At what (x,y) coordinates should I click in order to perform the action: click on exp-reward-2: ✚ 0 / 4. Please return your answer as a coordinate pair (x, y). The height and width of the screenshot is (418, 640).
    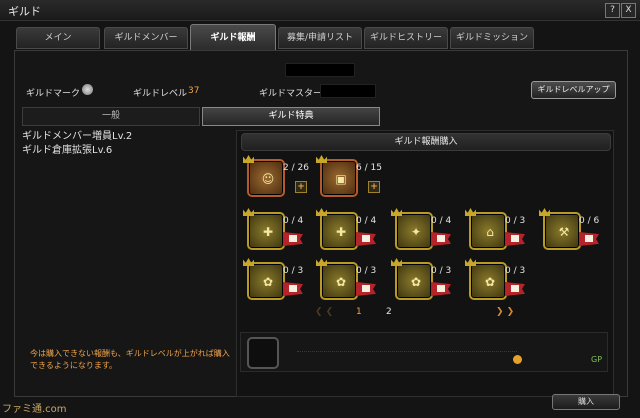
    Looking at the image, I should click on (349, 230).